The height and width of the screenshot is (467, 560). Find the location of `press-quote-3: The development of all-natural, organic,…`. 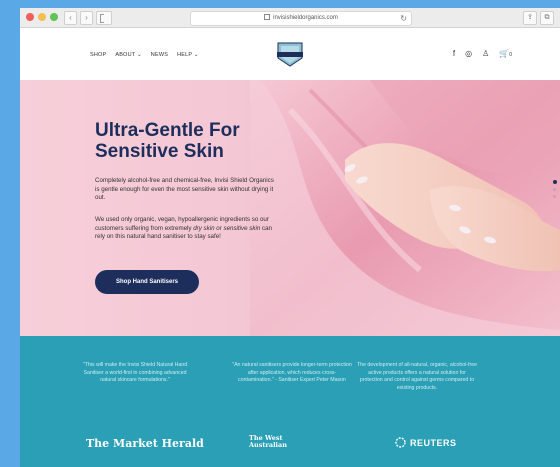

press-quote-3: The development of all-natural, organic,… is located at coordinates (417, 376).